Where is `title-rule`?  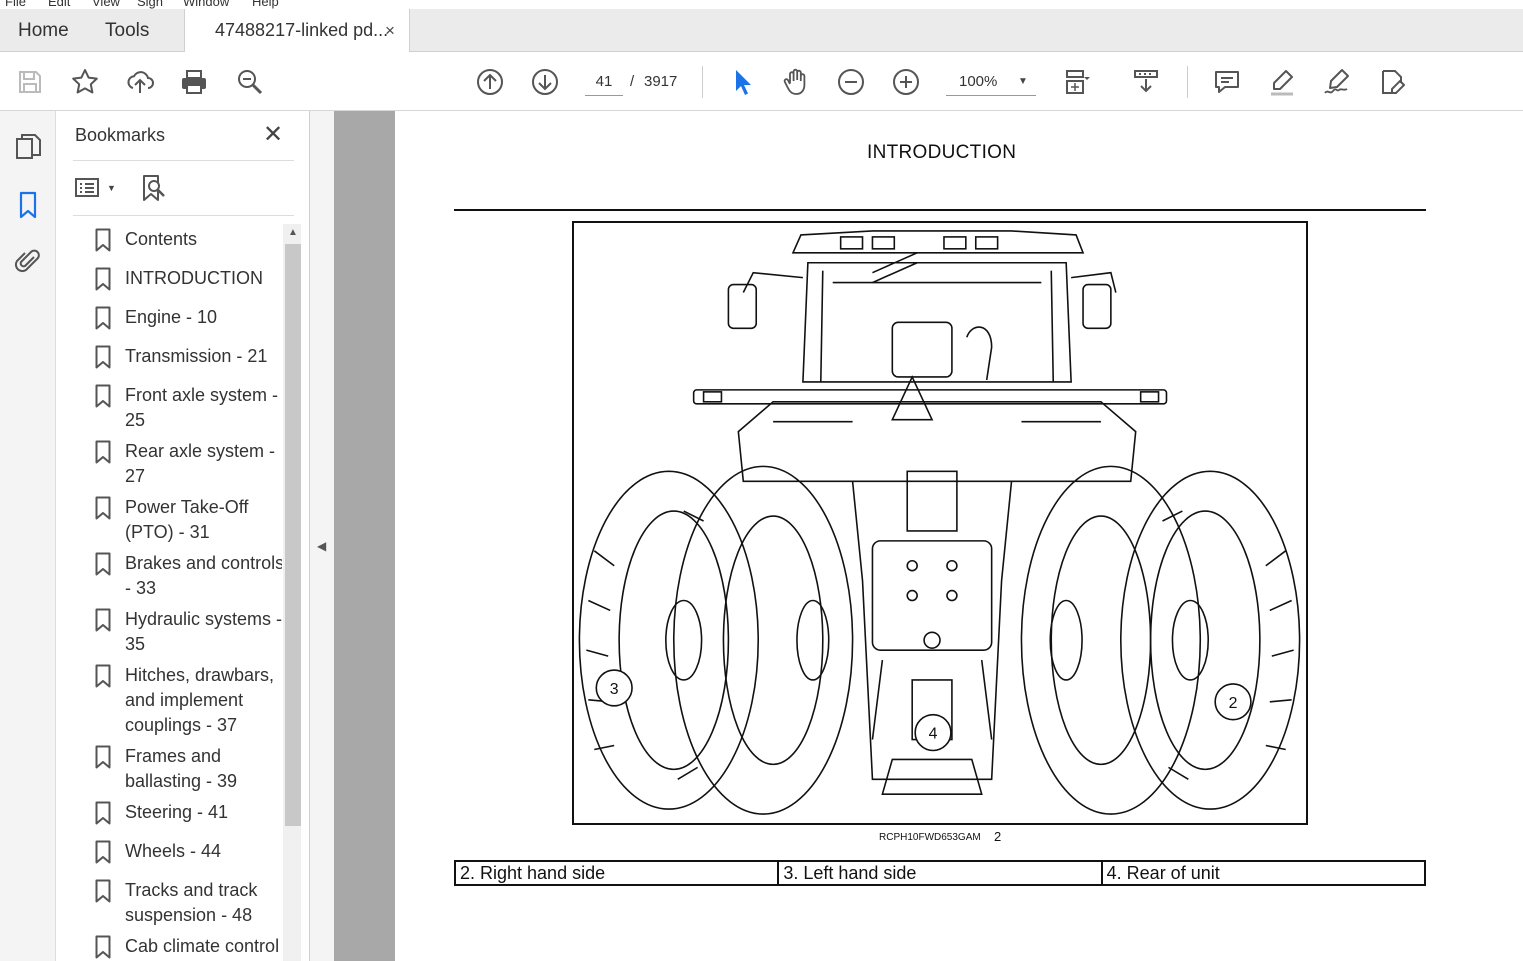 title-rule is located at coordinates (940, 210).